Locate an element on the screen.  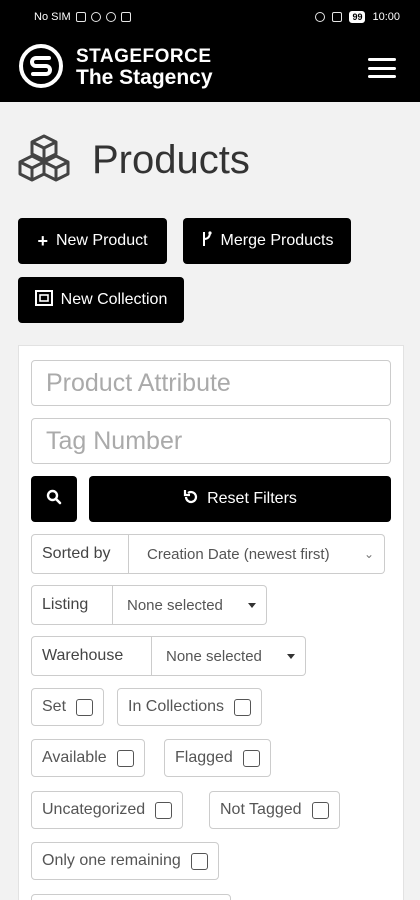
brand-text: STAGEFORCE The Stagency is located at coordinates (144, 68).